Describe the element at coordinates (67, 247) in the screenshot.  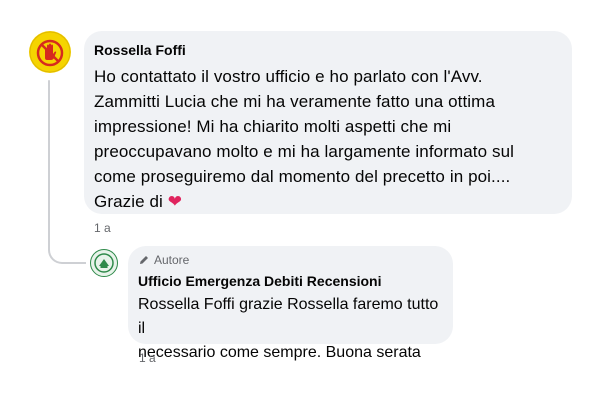
I see `thread-connector` at that location.